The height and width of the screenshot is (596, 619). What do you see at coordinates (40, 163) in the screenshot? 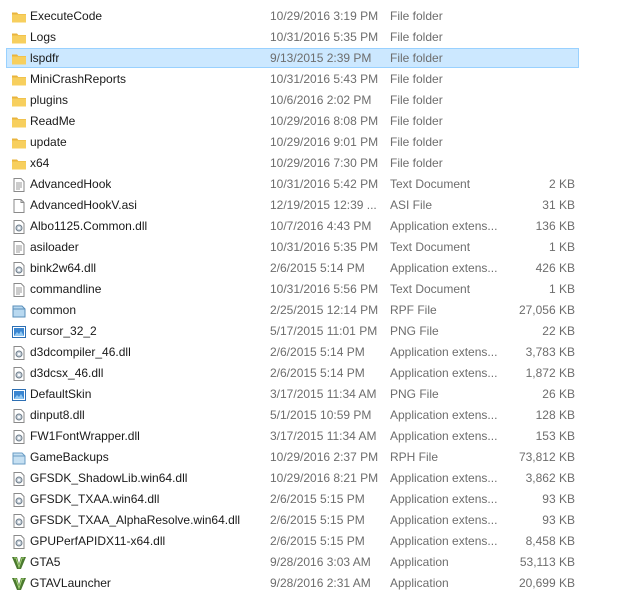
I see `file-name: x64` at bounding box center [40, 163].